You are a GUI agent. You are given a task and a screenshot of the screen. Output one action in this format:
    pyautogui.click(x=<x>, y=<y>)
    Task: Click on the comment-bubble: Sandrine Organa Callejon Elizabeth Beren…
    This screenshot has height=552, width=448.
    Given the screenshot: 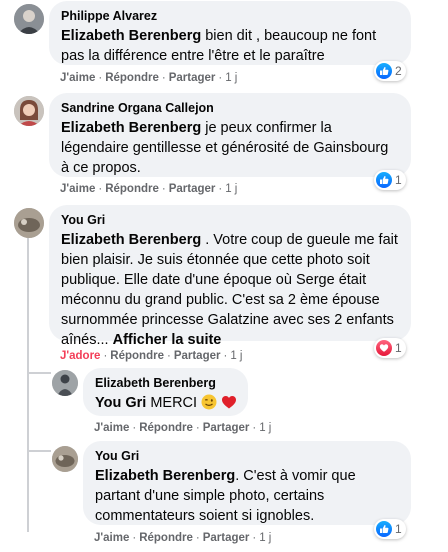 What is the action you would take?
    pyautogui.click(x=230, y=135)
    